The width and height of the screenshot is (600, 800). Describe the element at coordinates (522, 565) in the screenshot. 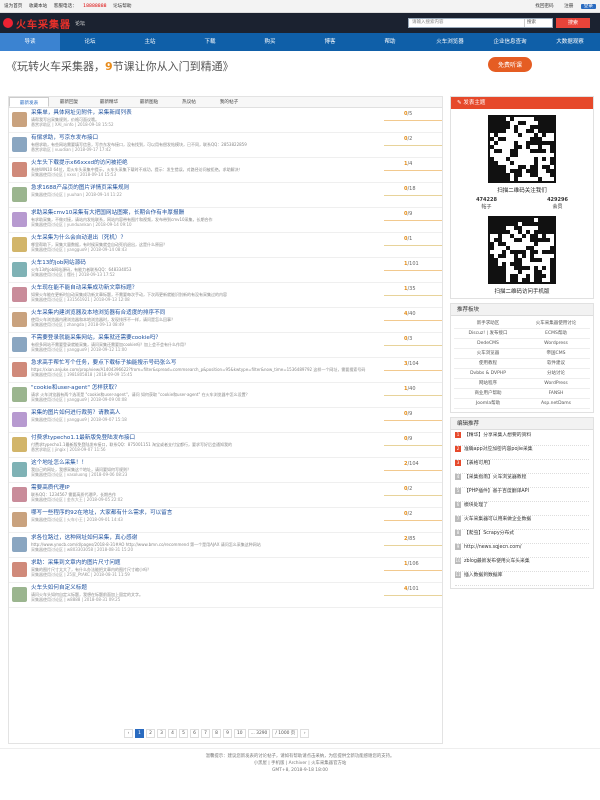

I see `editor-pick-item: 10 zblog最新发布使用火车头采集` at that location.